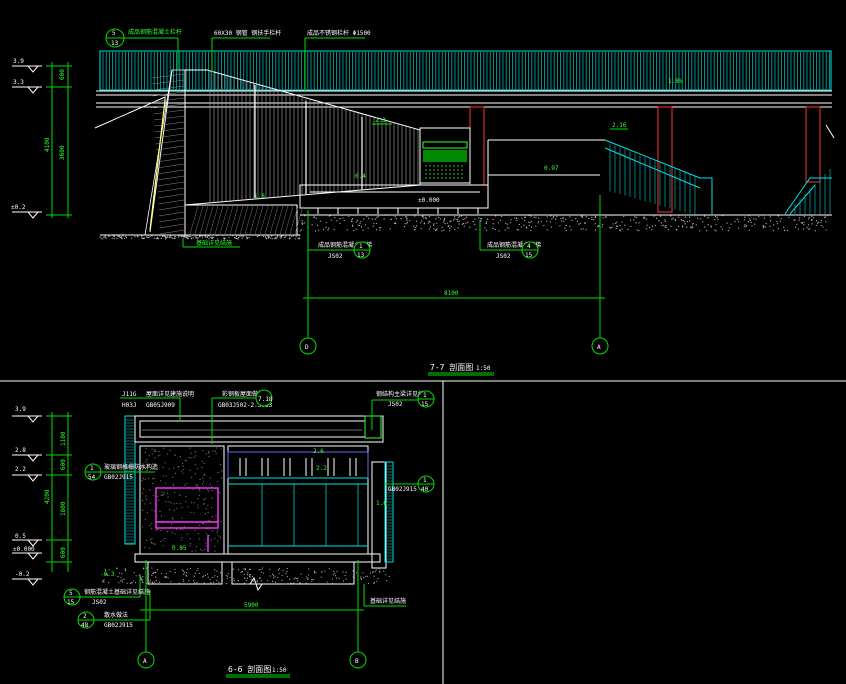 The image size is (846, 684). I want to click on upper-lvl-0-97: 0.97, so click(551, 168).